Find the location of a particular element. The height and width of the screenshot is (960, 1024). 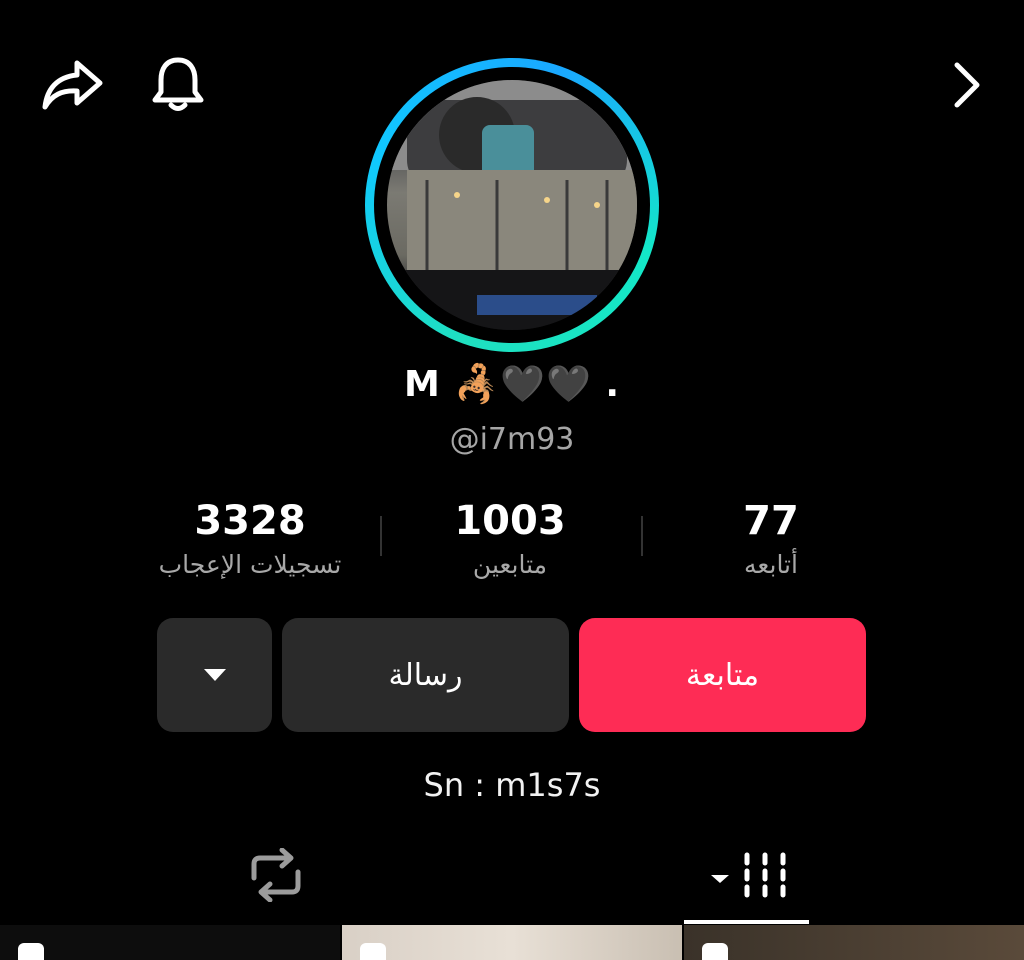

username-handle: @i7m93 is located at coordinates (512, 439).